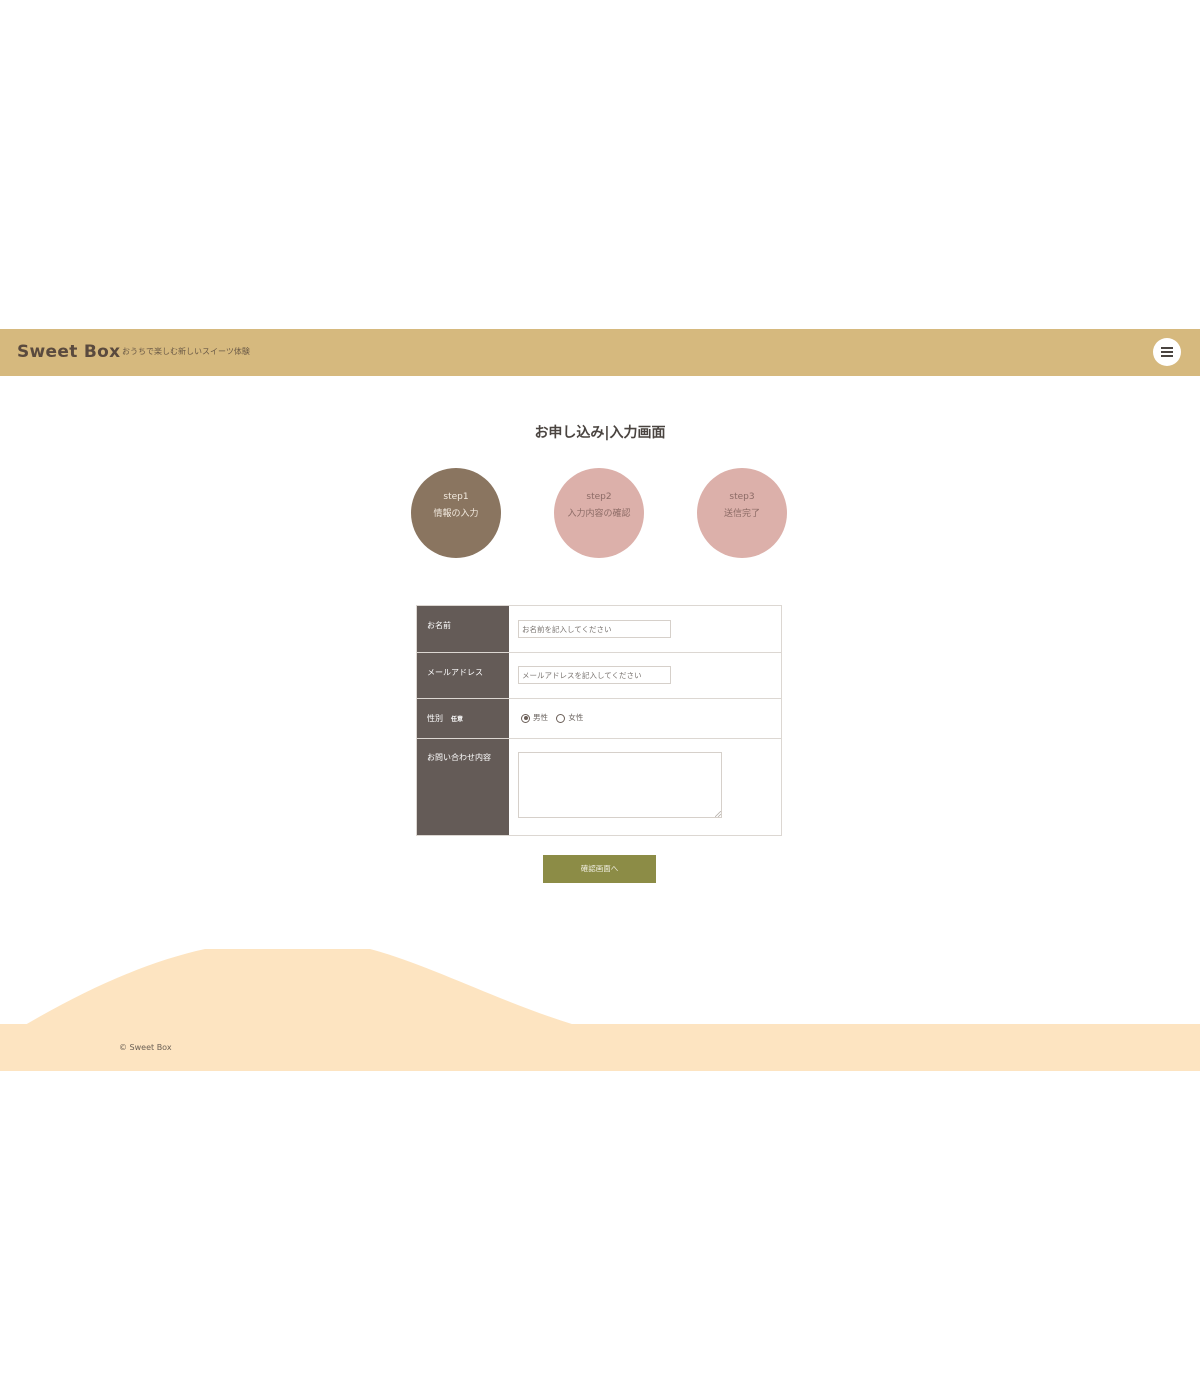 This screenshot has width=1200, height=1400. Describe the element at coordinates (620, 785) in the screenshot. I see `message-textarea` at that location.